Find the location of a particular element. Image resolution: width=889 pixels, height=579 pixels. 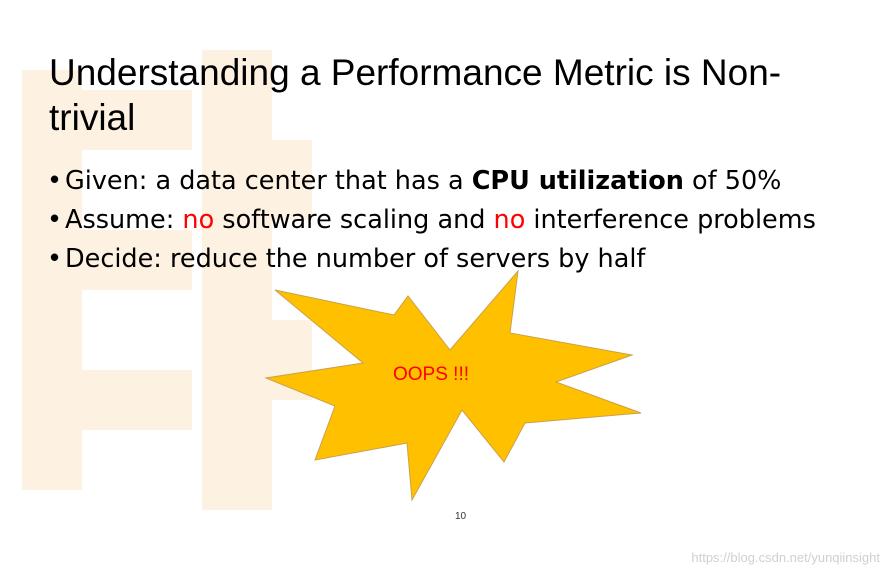

watermark-credit: https://blog.csdn.net/yunqiinsight is located at coordinates (785, 557).